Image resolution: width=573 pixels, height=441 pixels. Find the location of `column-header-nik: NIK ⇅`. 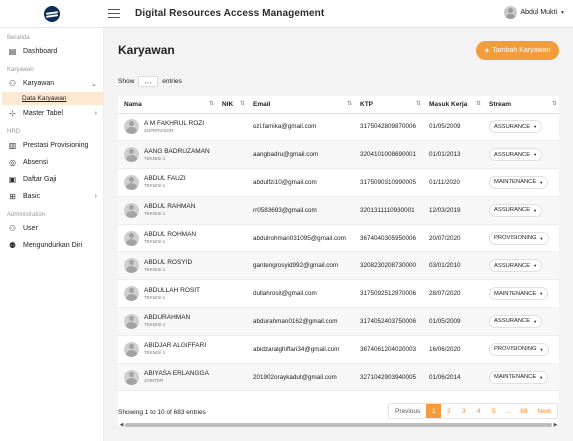

column-header-nik: NIK ⇅ is located at coordinates (231, 105).